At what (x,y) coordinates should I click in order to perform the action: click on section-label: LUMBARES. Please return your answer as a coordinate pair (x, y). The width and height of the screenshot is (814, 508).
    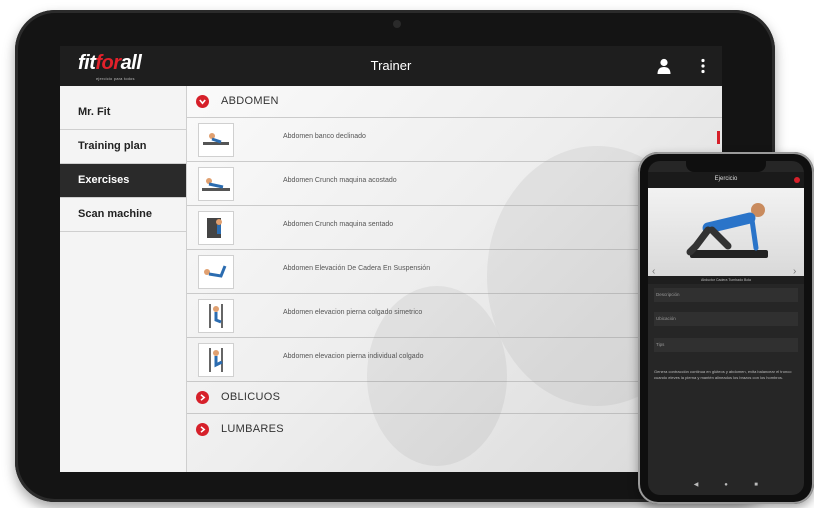
    Looking at the image, I should click on (252, 429).